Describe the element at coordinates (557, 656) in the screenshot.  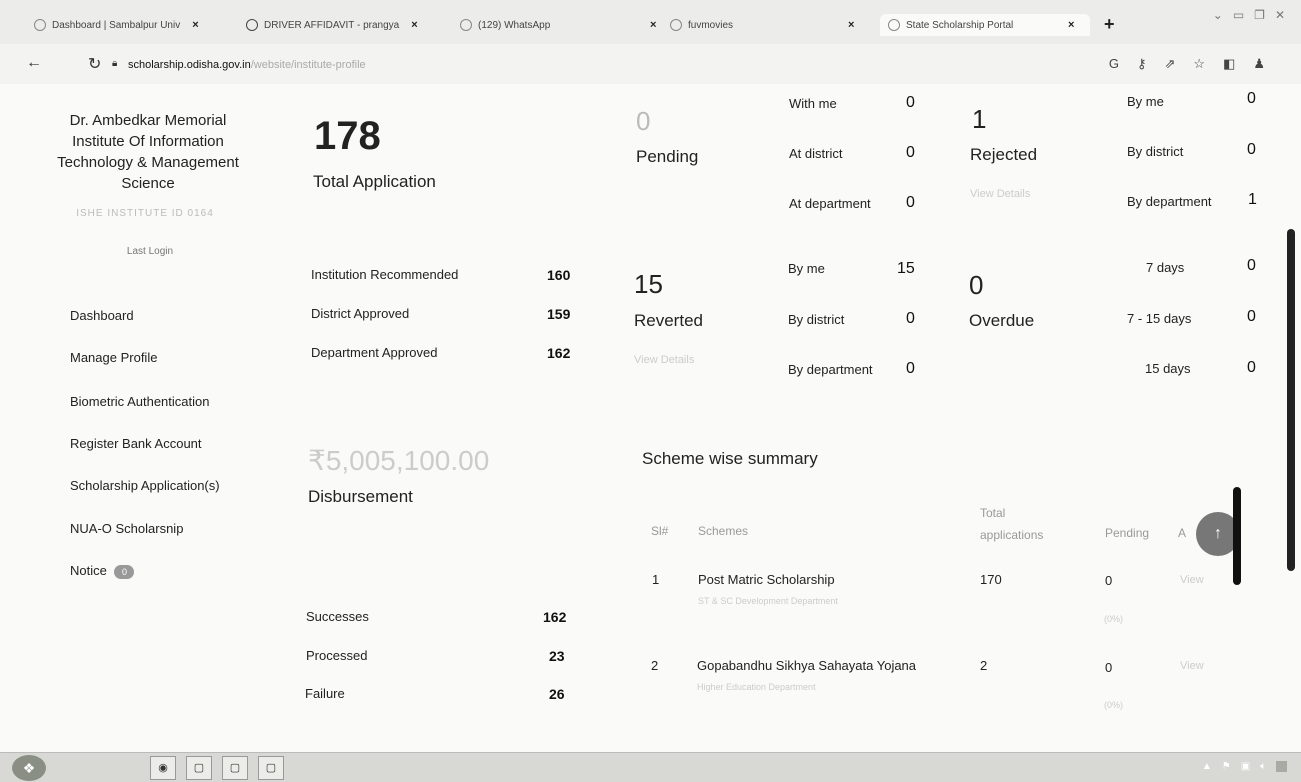
I see `payment-value: 23` at that location.